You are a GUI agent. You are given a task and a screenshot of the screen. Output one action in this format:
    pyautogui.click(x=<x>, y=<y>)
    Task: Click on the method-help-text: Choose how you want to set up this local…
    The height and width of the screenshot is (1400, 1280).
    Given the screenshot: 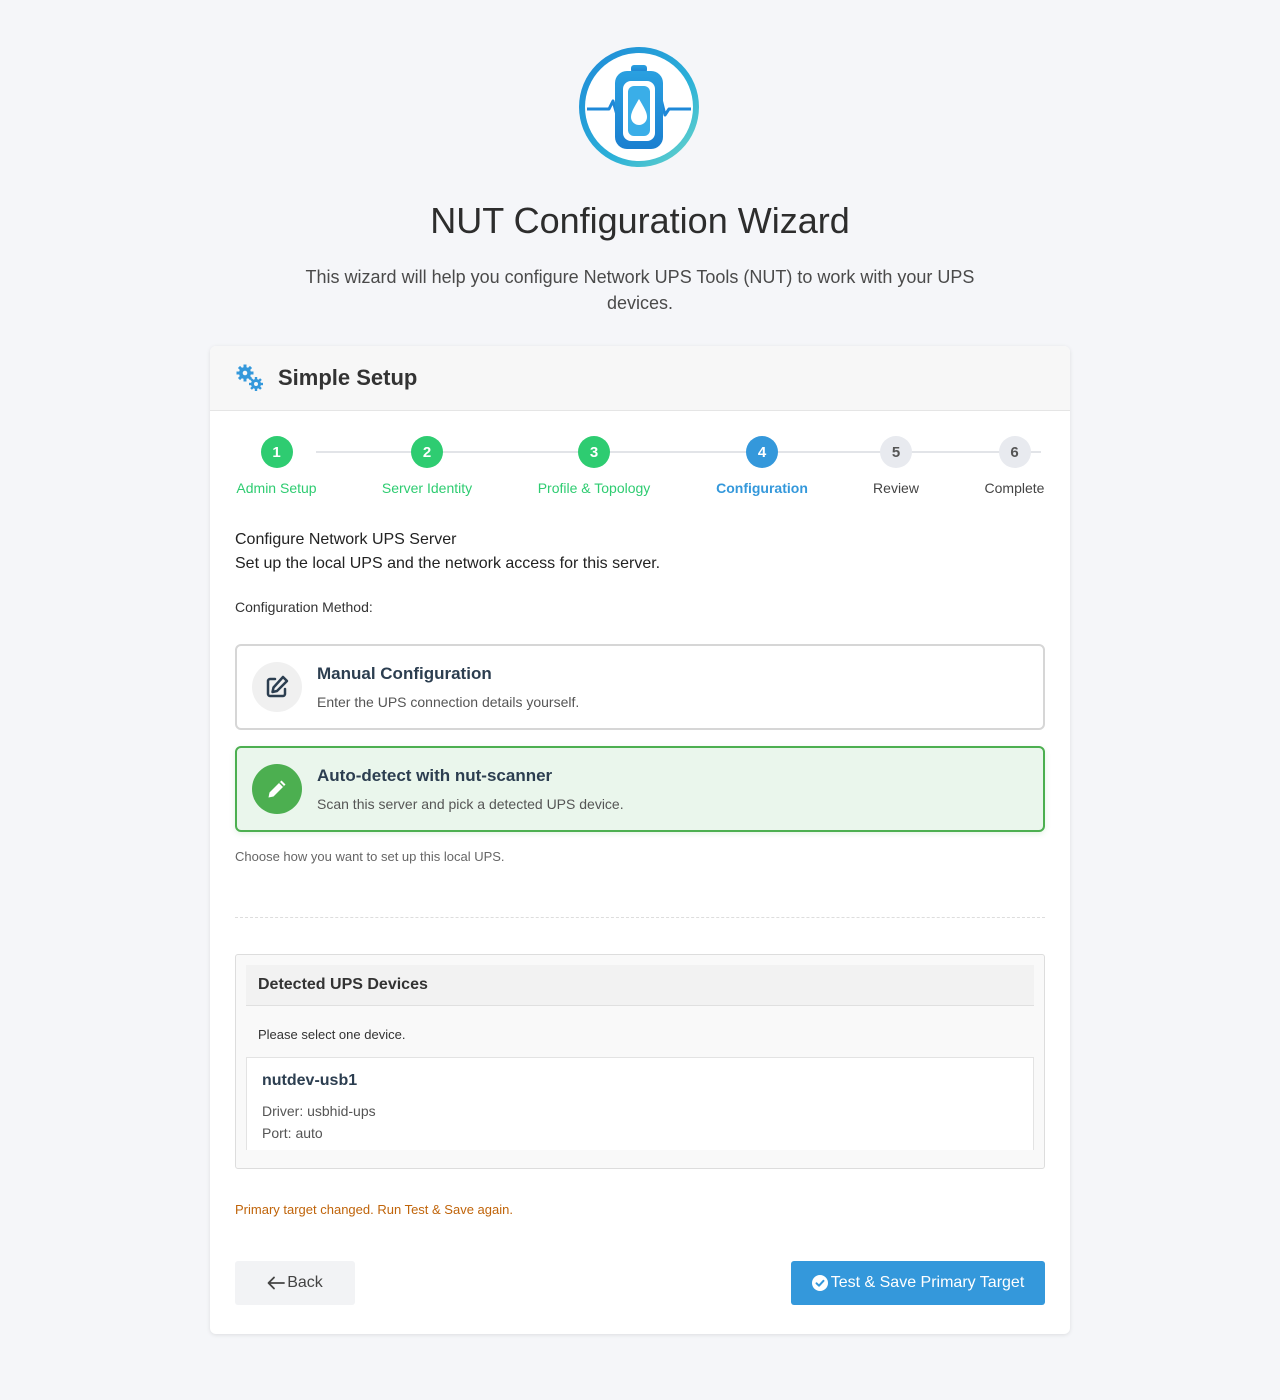 What is the action you would take?
    pyautogui.click(x=370, y=856)
    